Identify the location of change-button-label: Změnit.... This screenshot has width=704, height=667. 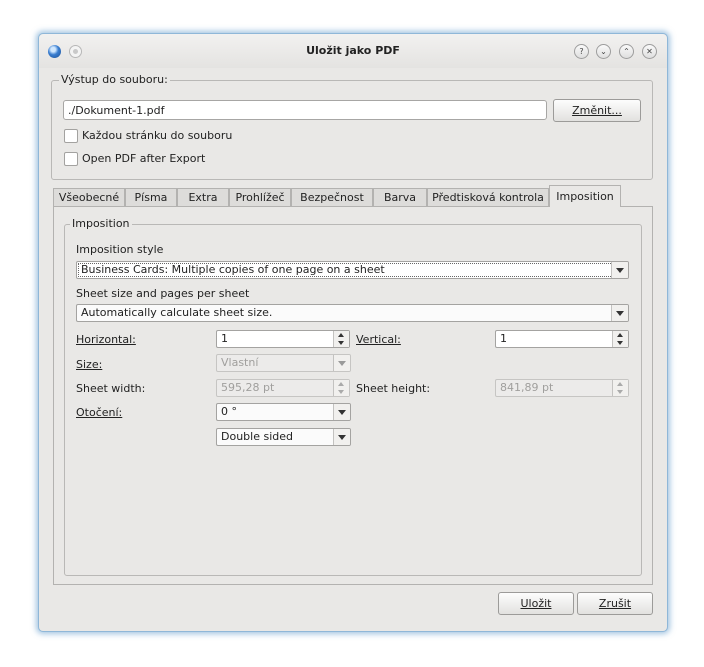
(597, 110).